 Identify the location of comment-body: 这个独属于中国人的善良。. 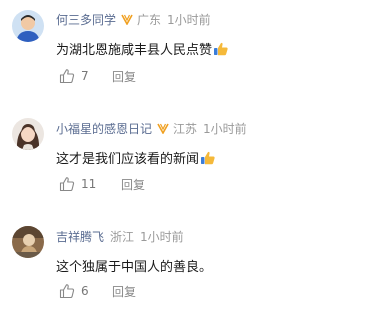
(134, 265).